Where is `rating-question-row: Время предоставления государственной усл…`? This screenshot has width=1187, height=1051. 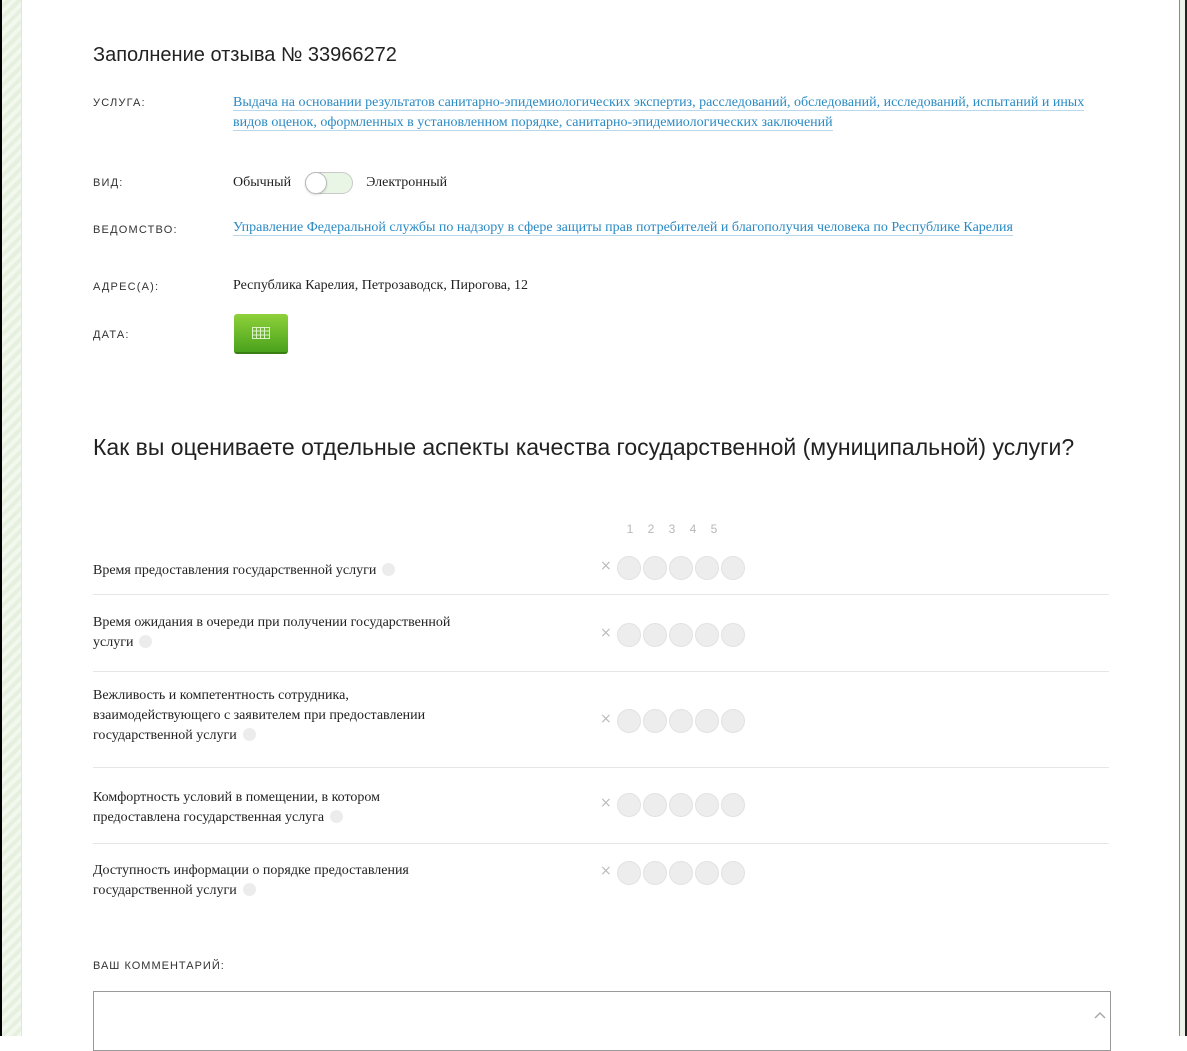
rating-question-row: Время предоставления государственной усл… is located at coordinates (601, 570).